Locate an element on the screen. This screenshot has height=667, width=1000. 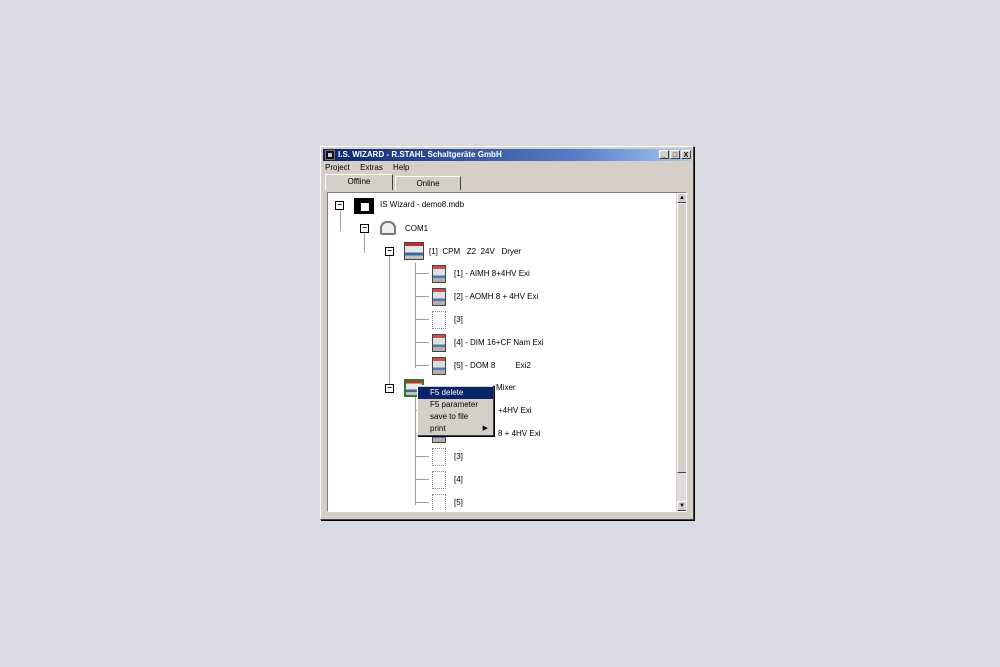
tree-item-label: [2] - AOMH 8 + 4HV Exi is located at coordinates (496, 297).